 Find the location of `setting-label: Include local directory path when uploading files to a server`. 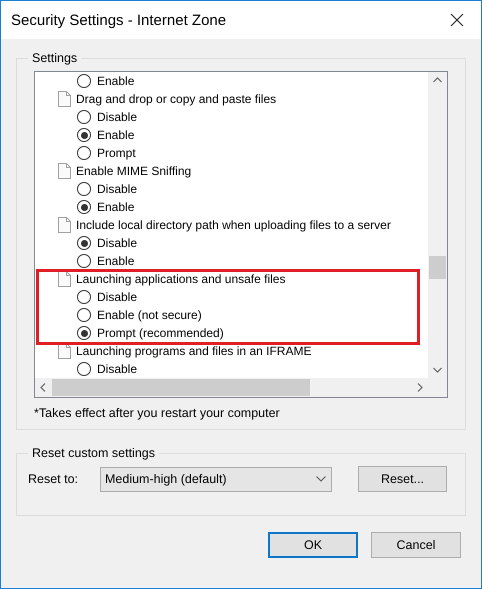

setting-label: Include local directory path when uploading files to a server is located at coordinates (233, 225).